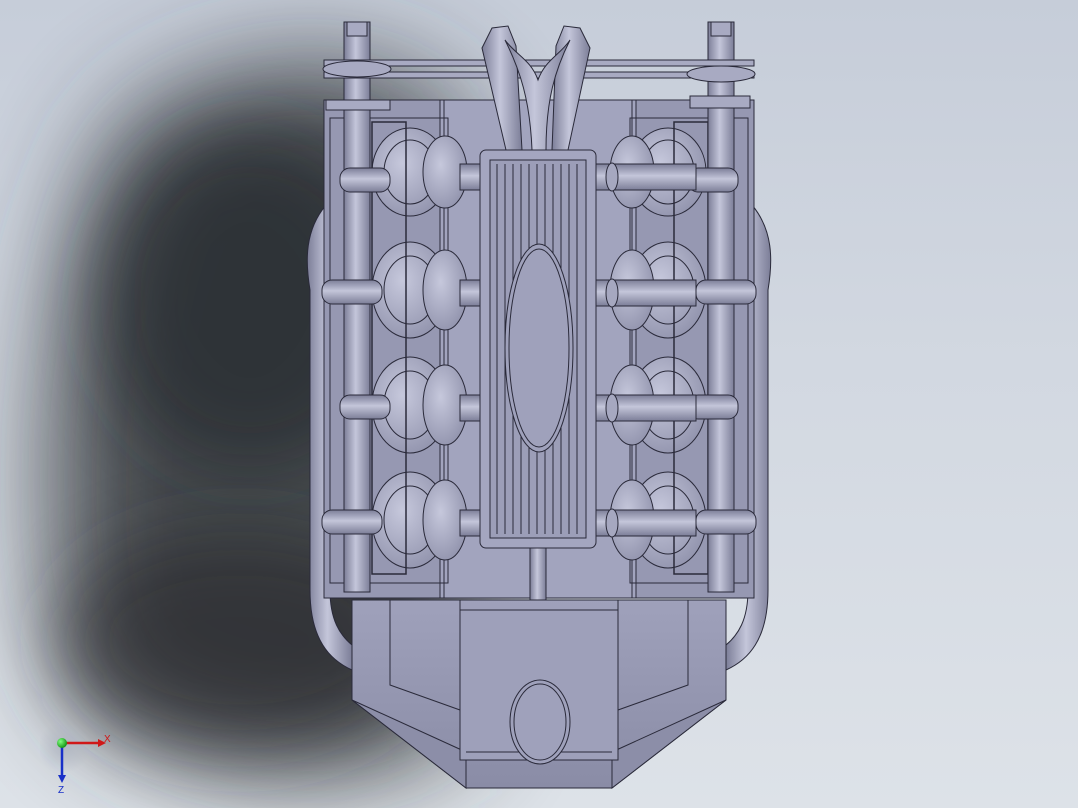  I want to click on y-axis-ball, so click(62, 743).